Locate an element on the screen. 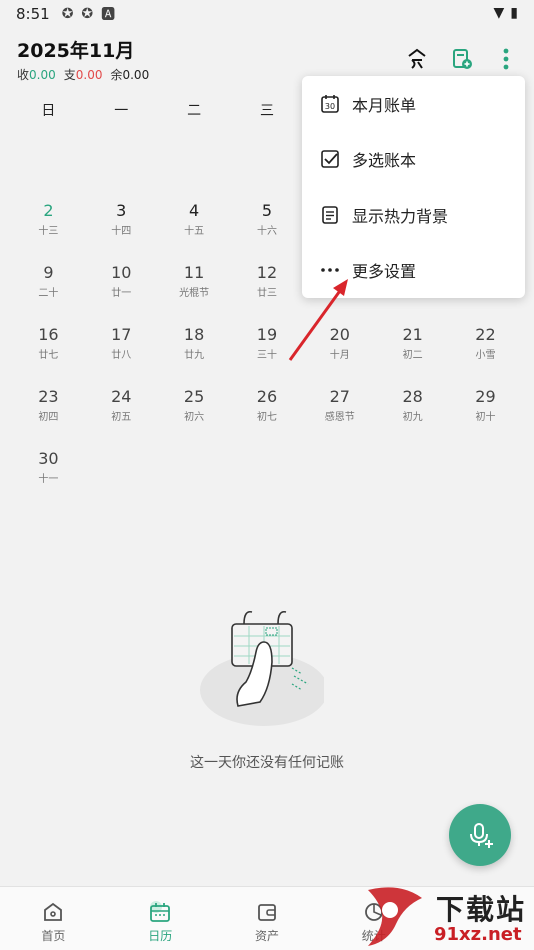  menu-item-multi-ledger: 多选账本 is located at coordinates (413, 160).